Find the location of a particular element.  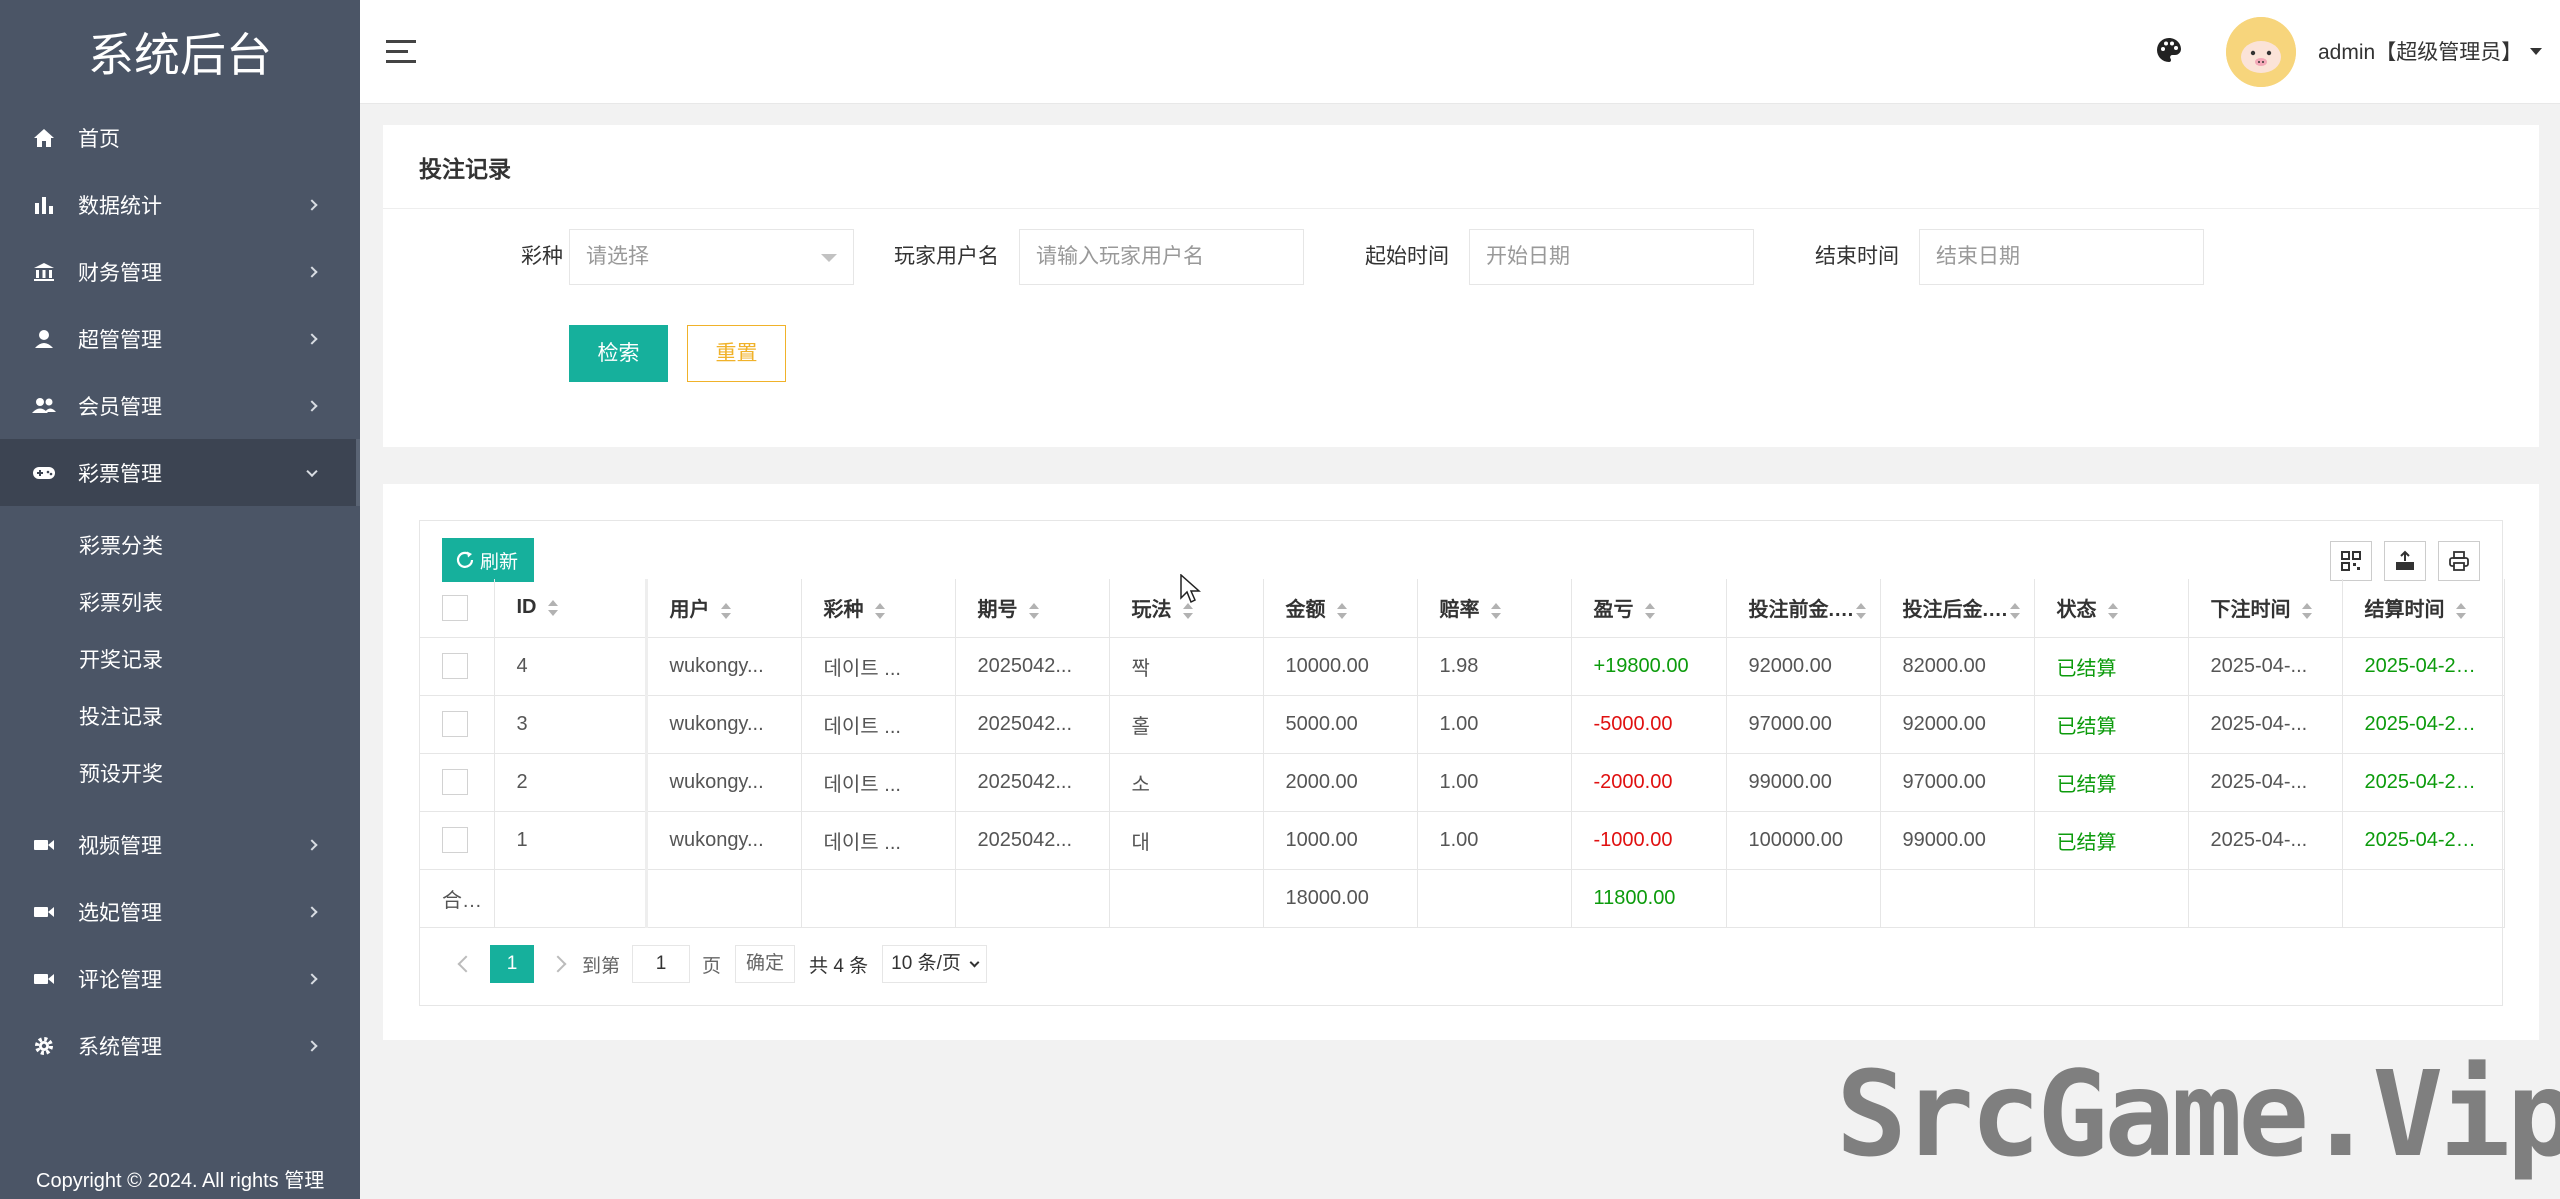

col-settle-time: 结算时间 is located at coordinates (2423, 608).